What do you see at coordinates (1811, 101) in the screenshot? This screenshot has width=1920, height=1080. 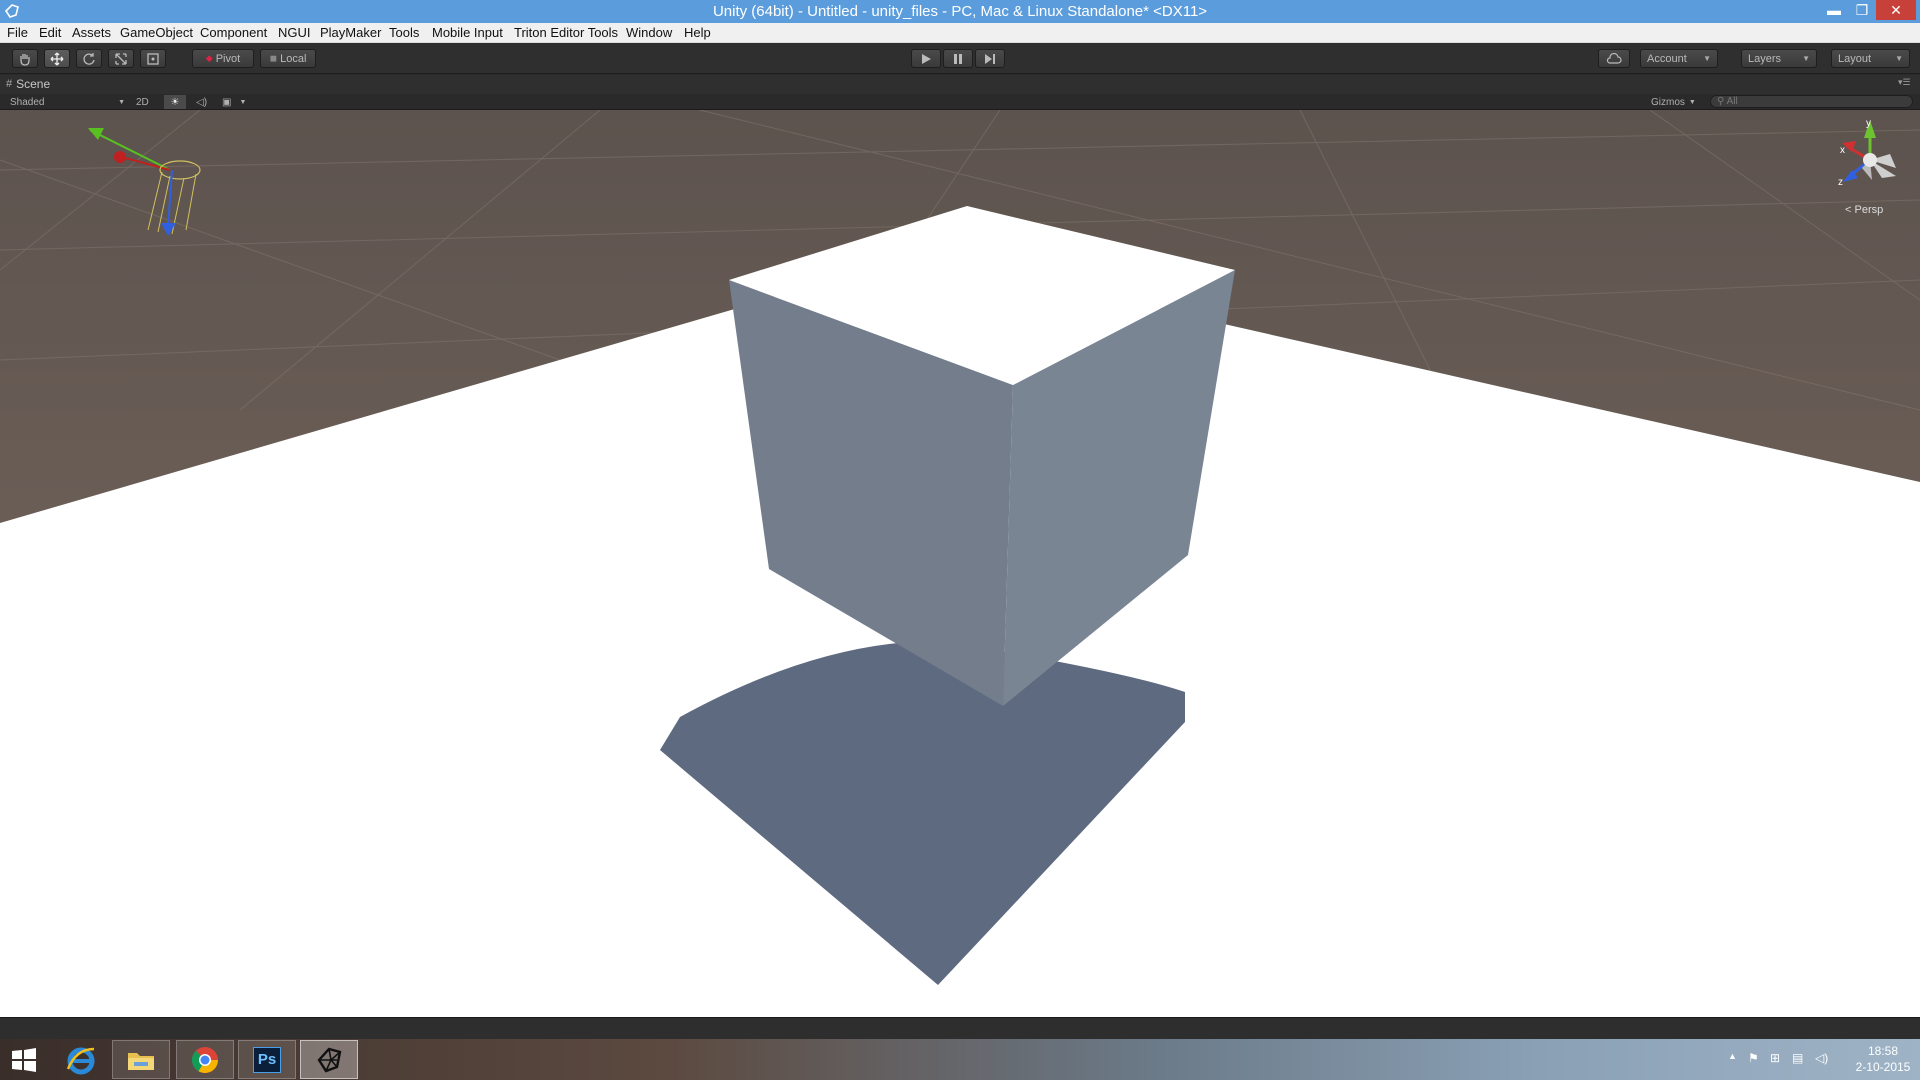 I see `scene-search-input: ⚲ All` at bounding box center [1811, 101].